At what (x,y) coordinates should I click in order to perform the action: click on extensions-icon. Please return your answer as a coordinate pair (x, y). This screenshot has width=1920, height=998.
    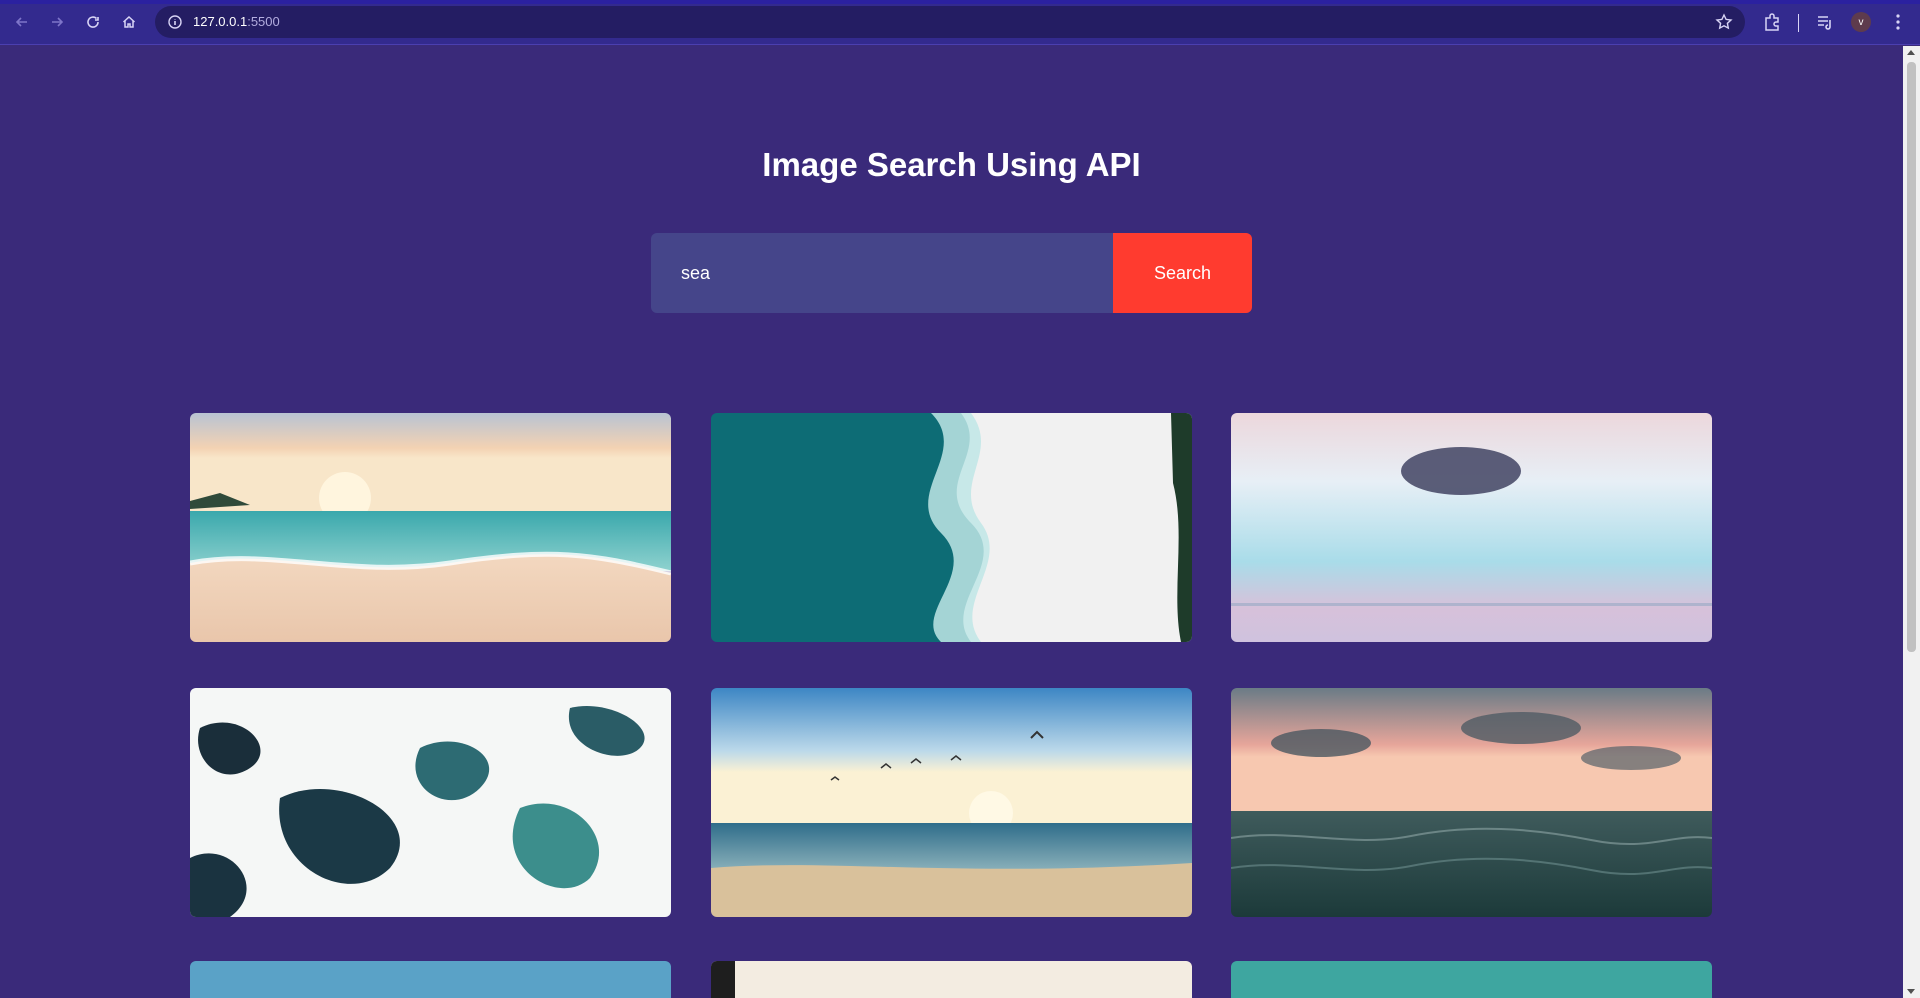
    Looking at the image, I should click on (1772, 22).